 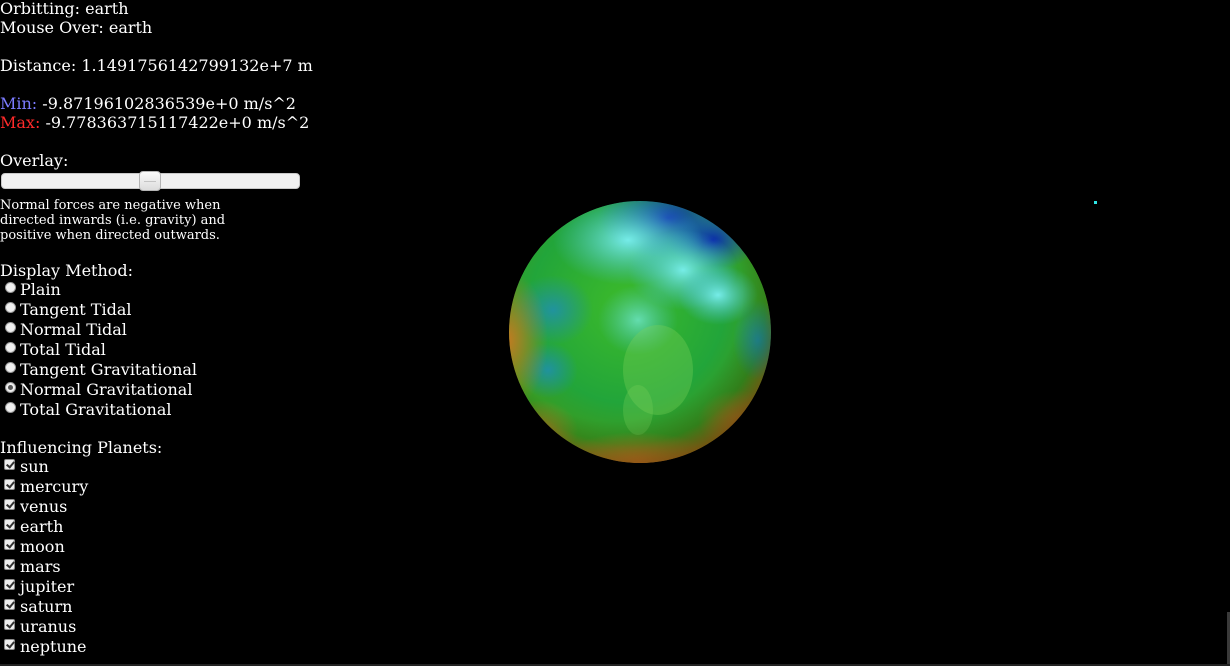 I want to click on display-method-option: Tangent Gravitational, so click(x=155, y=370).